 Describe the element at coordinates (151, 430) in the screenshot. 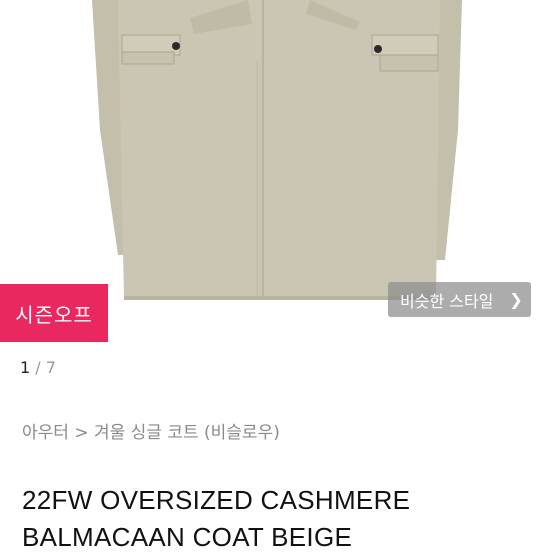

I see `category-breadcrumb: 아우터 > 겨울 싱글 코트 (비슬로우)` at that location.